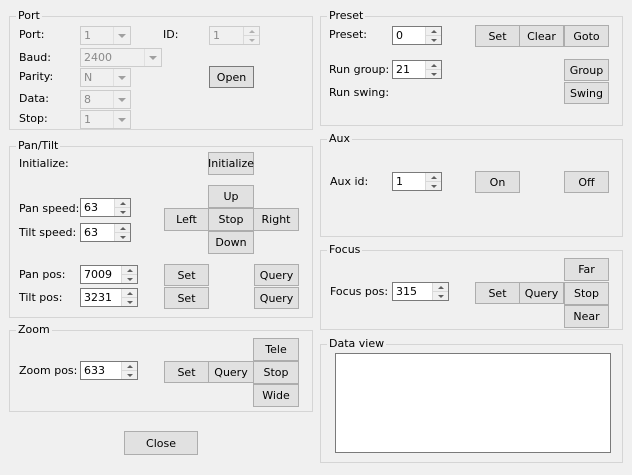 The image size is (632, 475). I want to click on port-label: Port:, so click(32, 34).